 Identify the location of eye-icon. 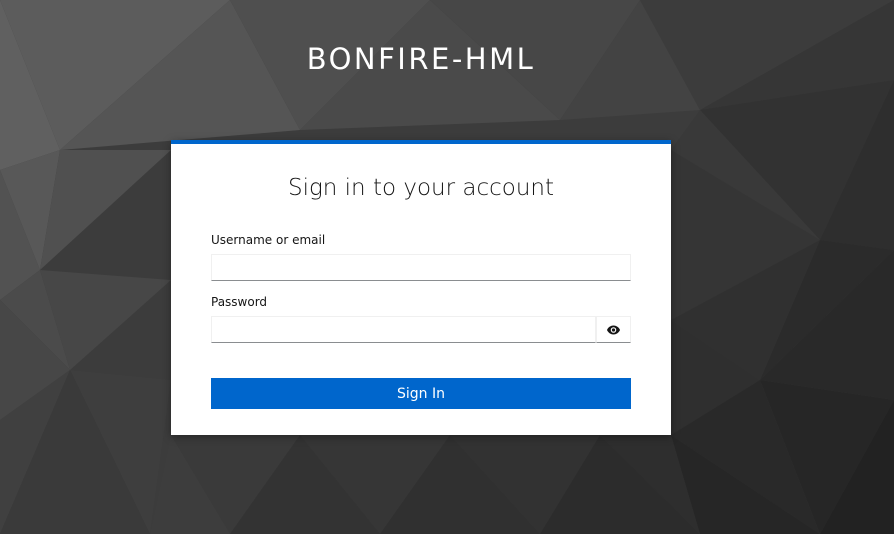
(613, 329).